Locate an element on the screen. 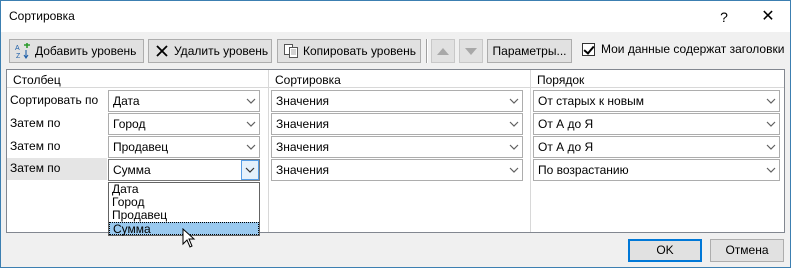 The image size is (791, 268). move-up-button is located at coordinates (443, 51).